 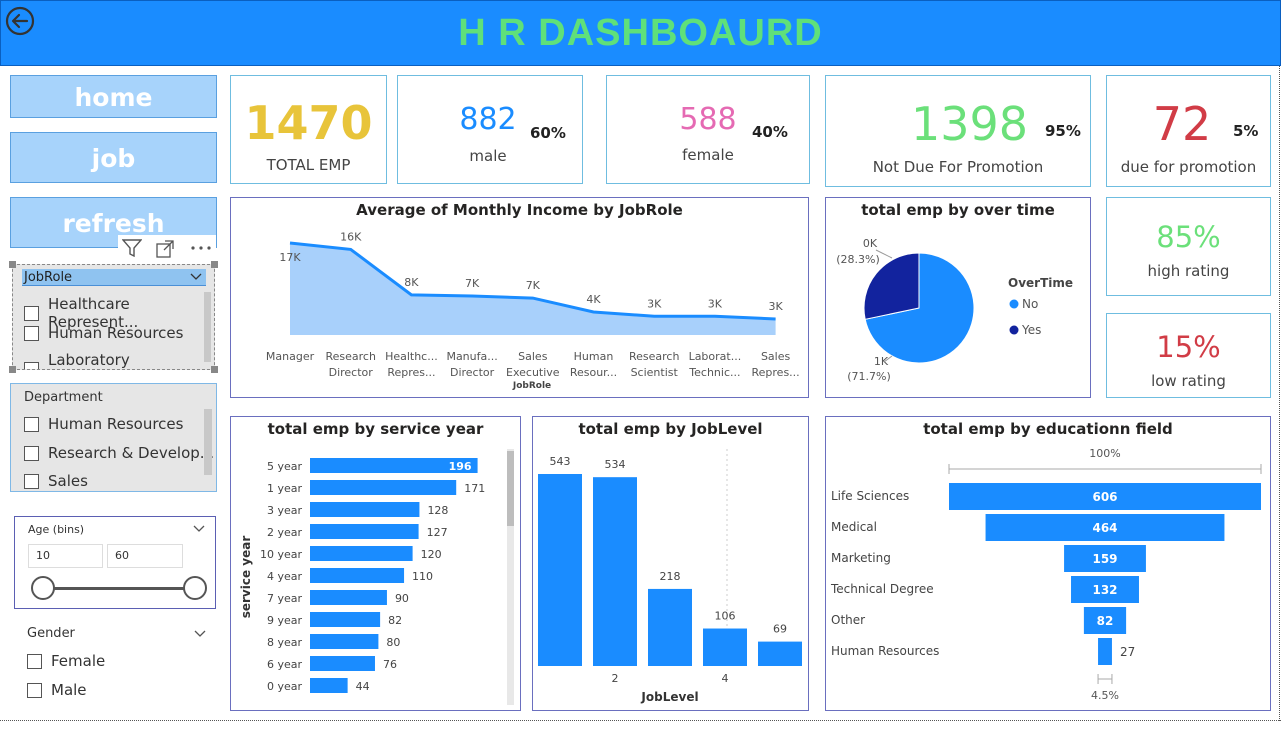 What do you see at coordinates (350, 356) in the screenshot?
I see `x-tick-label: Research` at bounding box center [350, 356].